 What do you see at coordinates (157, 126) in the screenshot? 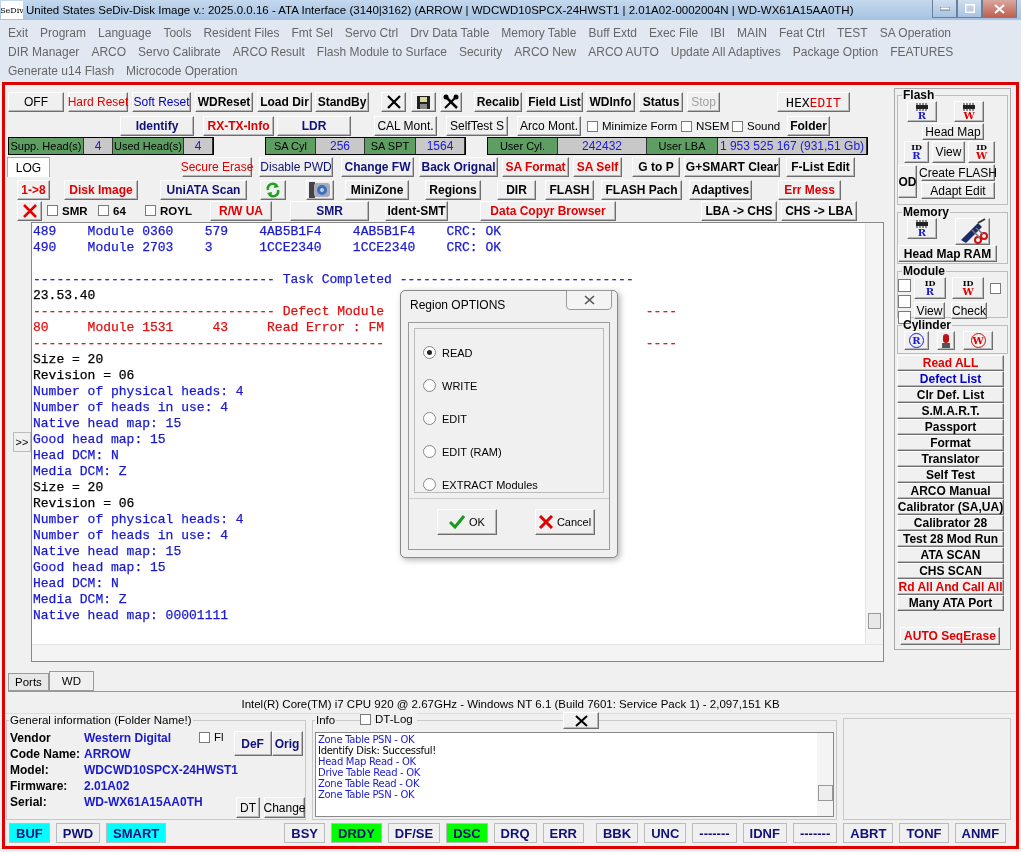
I see `toolbar-button: Identify` at bounding box center [157, 126].